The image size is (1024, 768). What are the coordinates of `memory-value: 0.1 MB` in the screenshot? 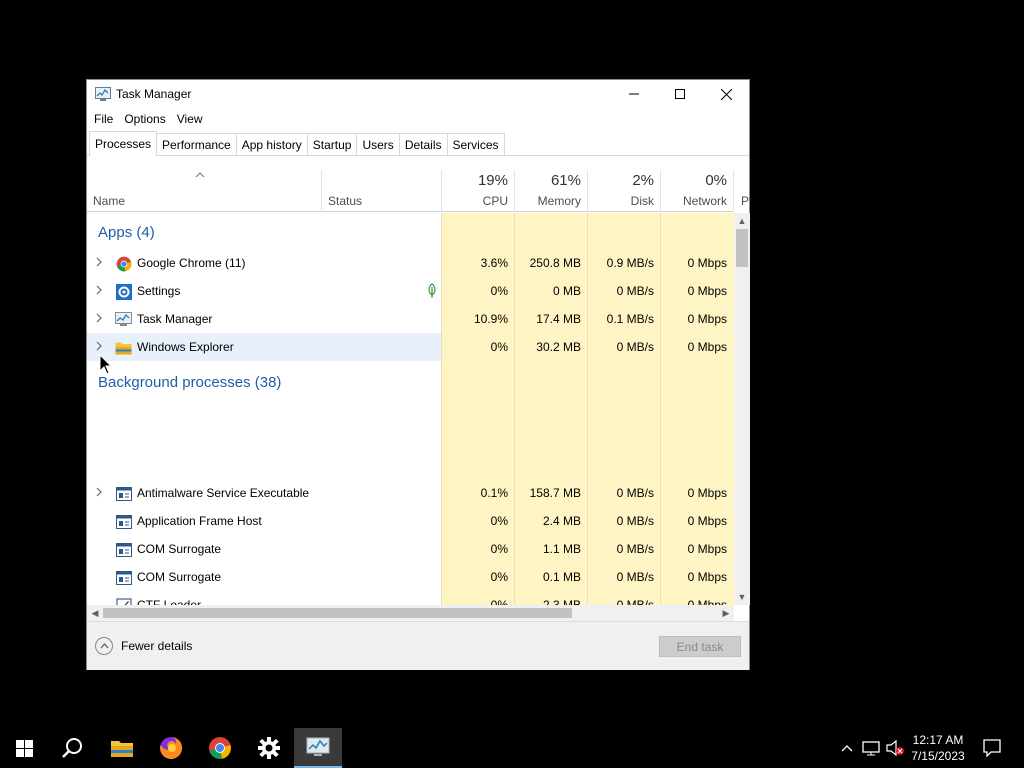 It's located at (561, 577).